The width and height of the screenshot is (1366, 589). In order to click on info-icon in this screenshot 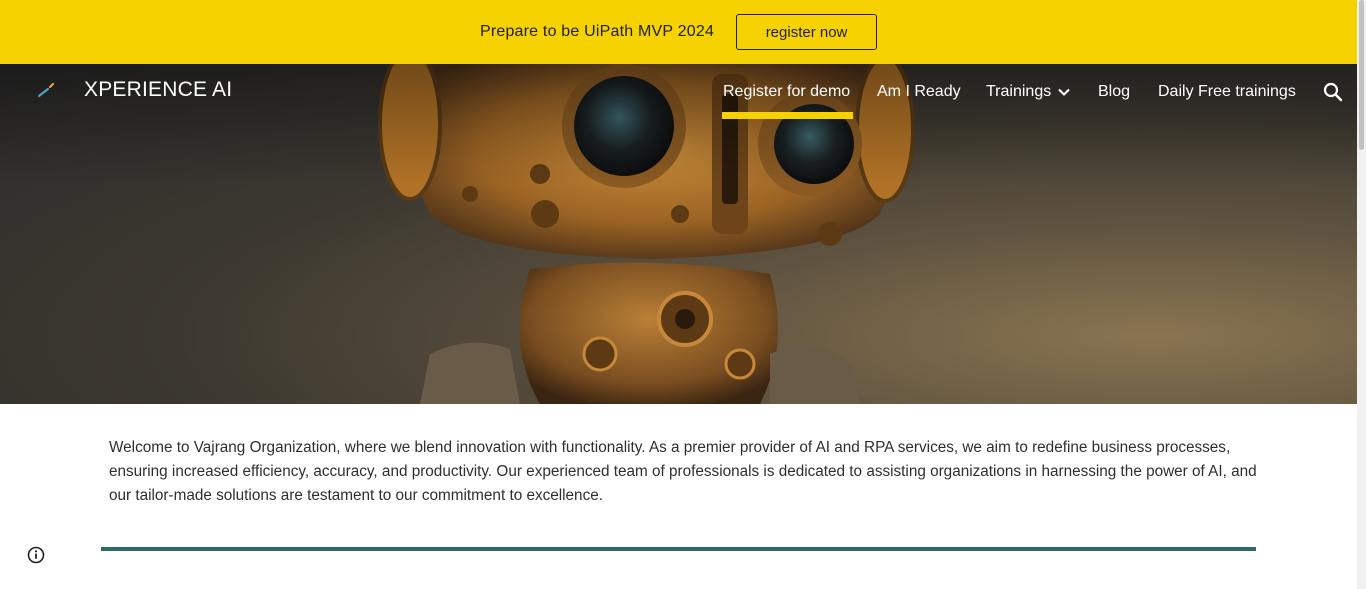, I will do `click(36, 555)`.